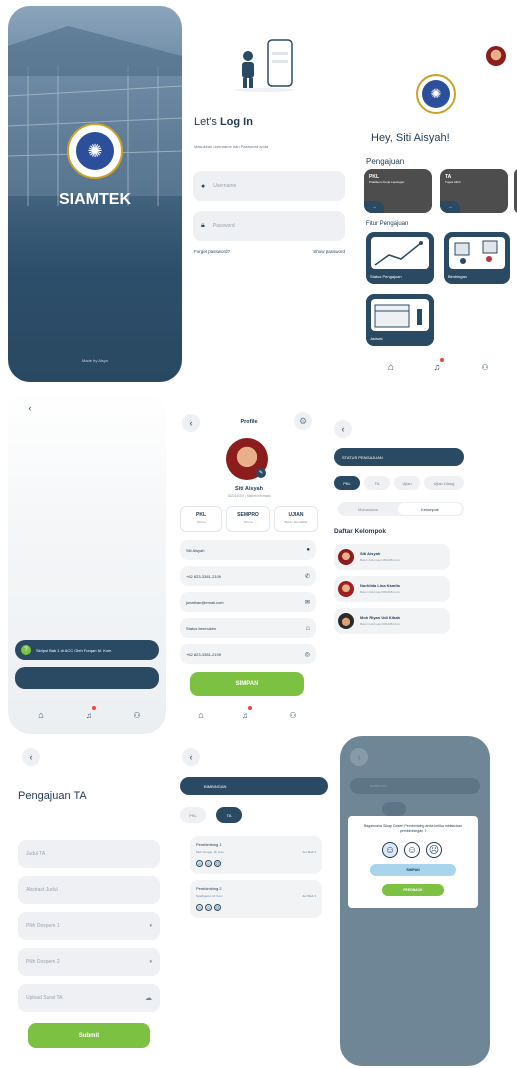 Image resolution: width=517 pixels, height=1068 pixels. What do you see at coordinates (394, 809) in the screenshot?
I see `tab-dim` at bounding box center [394, 809].